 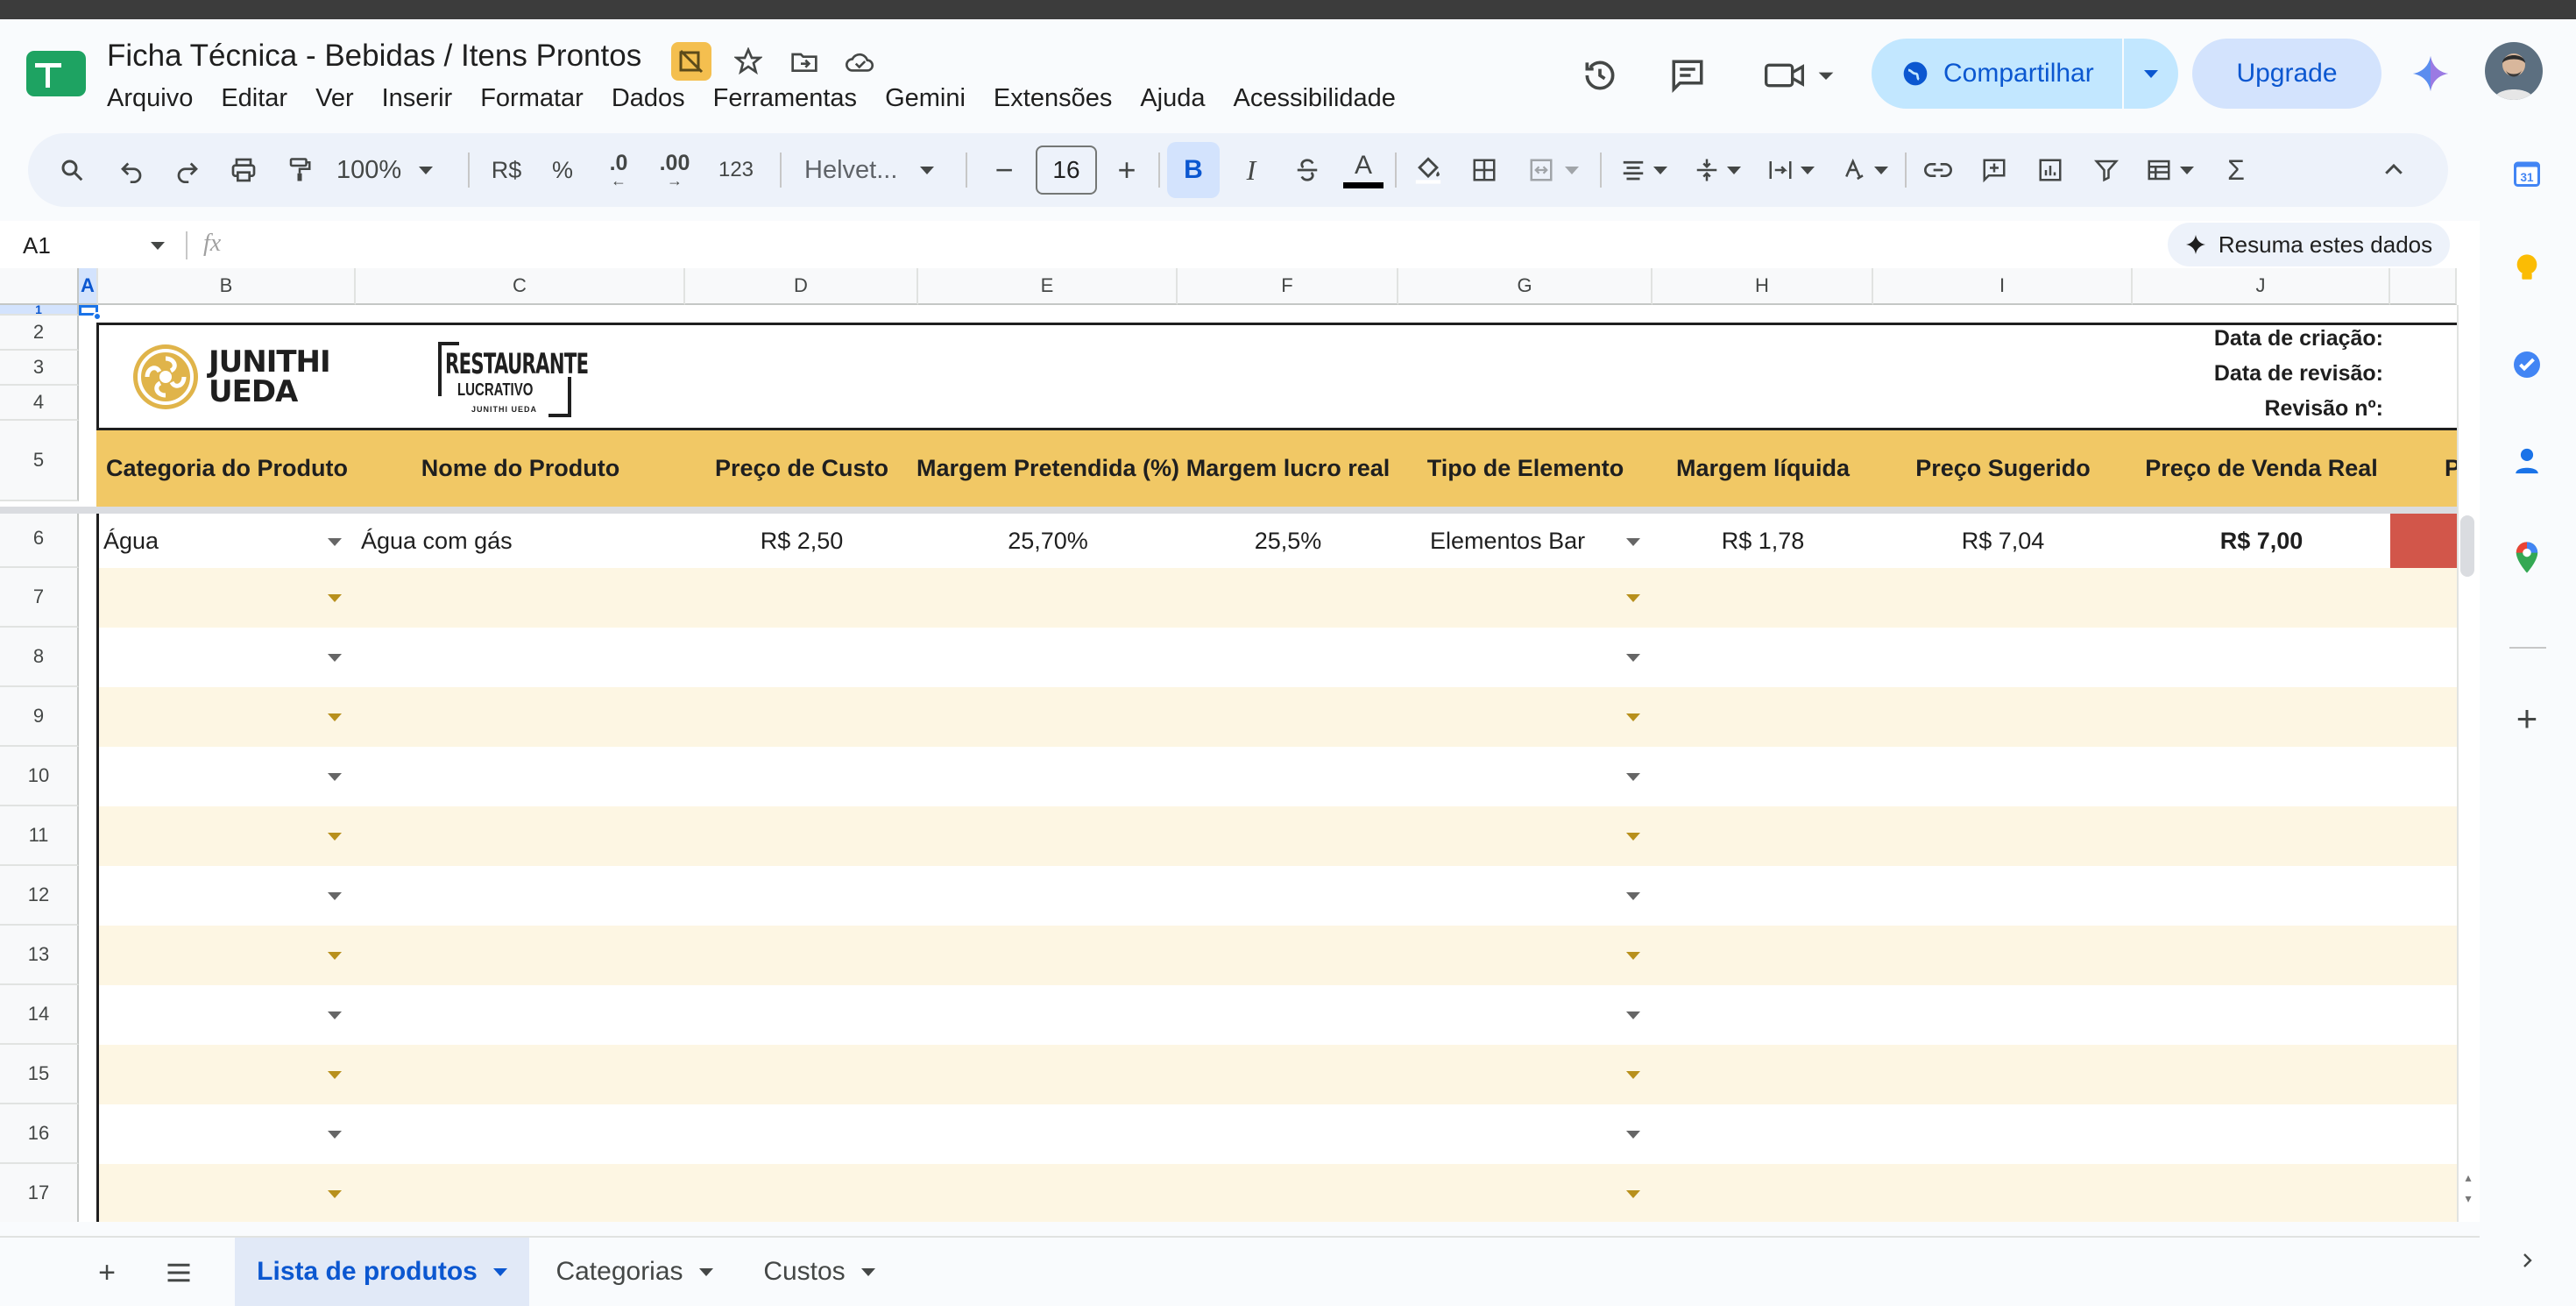 What do you see at coordinates (1288, 468) in the screenshot?
I see `header-margem-lucro-real: Margem lucro real` at bounding box center [1288, 468].